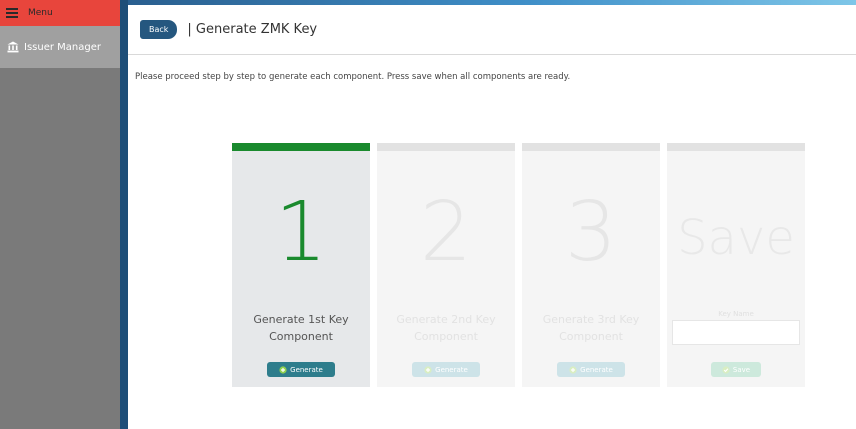 The height and width of the screenshot is (429, 856). I want to click on page-title: | Generate ZMK Key, so click(252, 29).